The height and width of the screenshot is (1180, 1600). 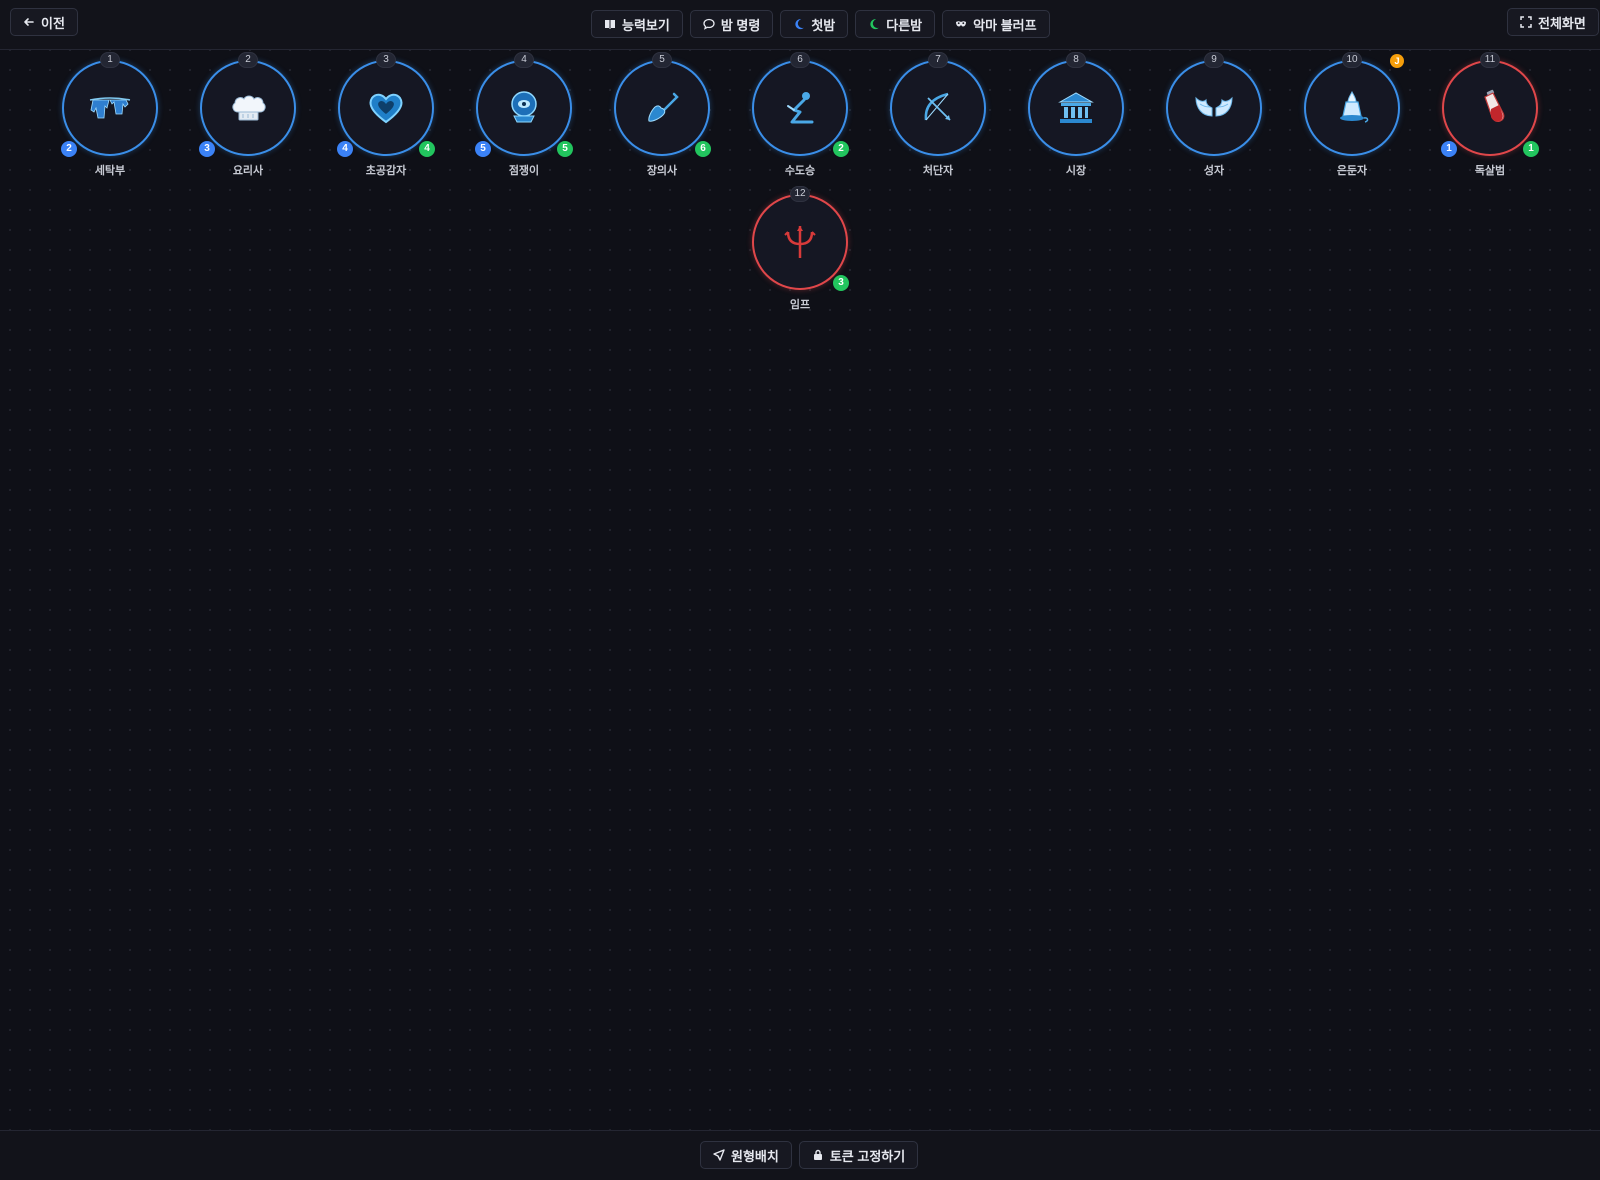 What do you see at coordinates (800, 60) in the screenshot?
I see `seat-number: 6` at bounding box center [800, 60].